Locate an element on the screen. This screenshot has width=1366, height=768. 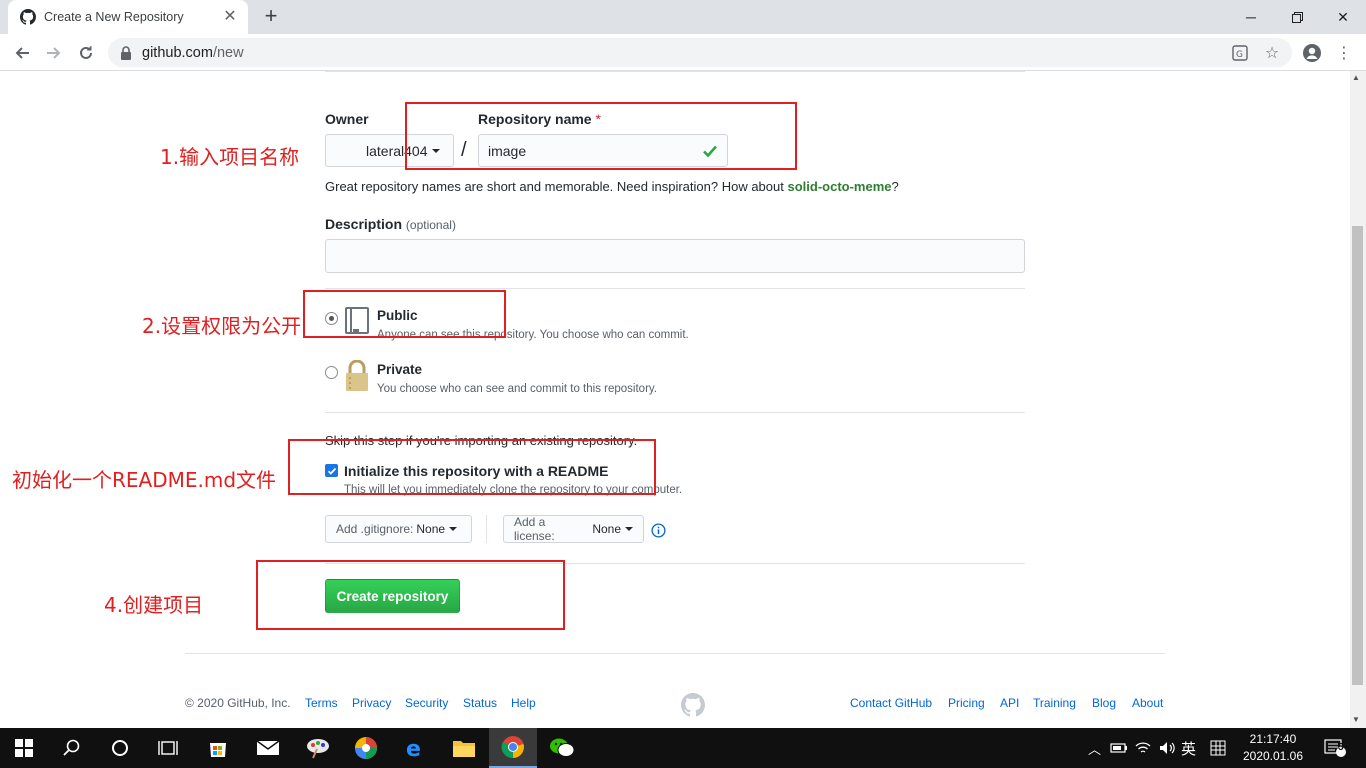
minimize-icon: ─ is located at coordinates (1251, 17).